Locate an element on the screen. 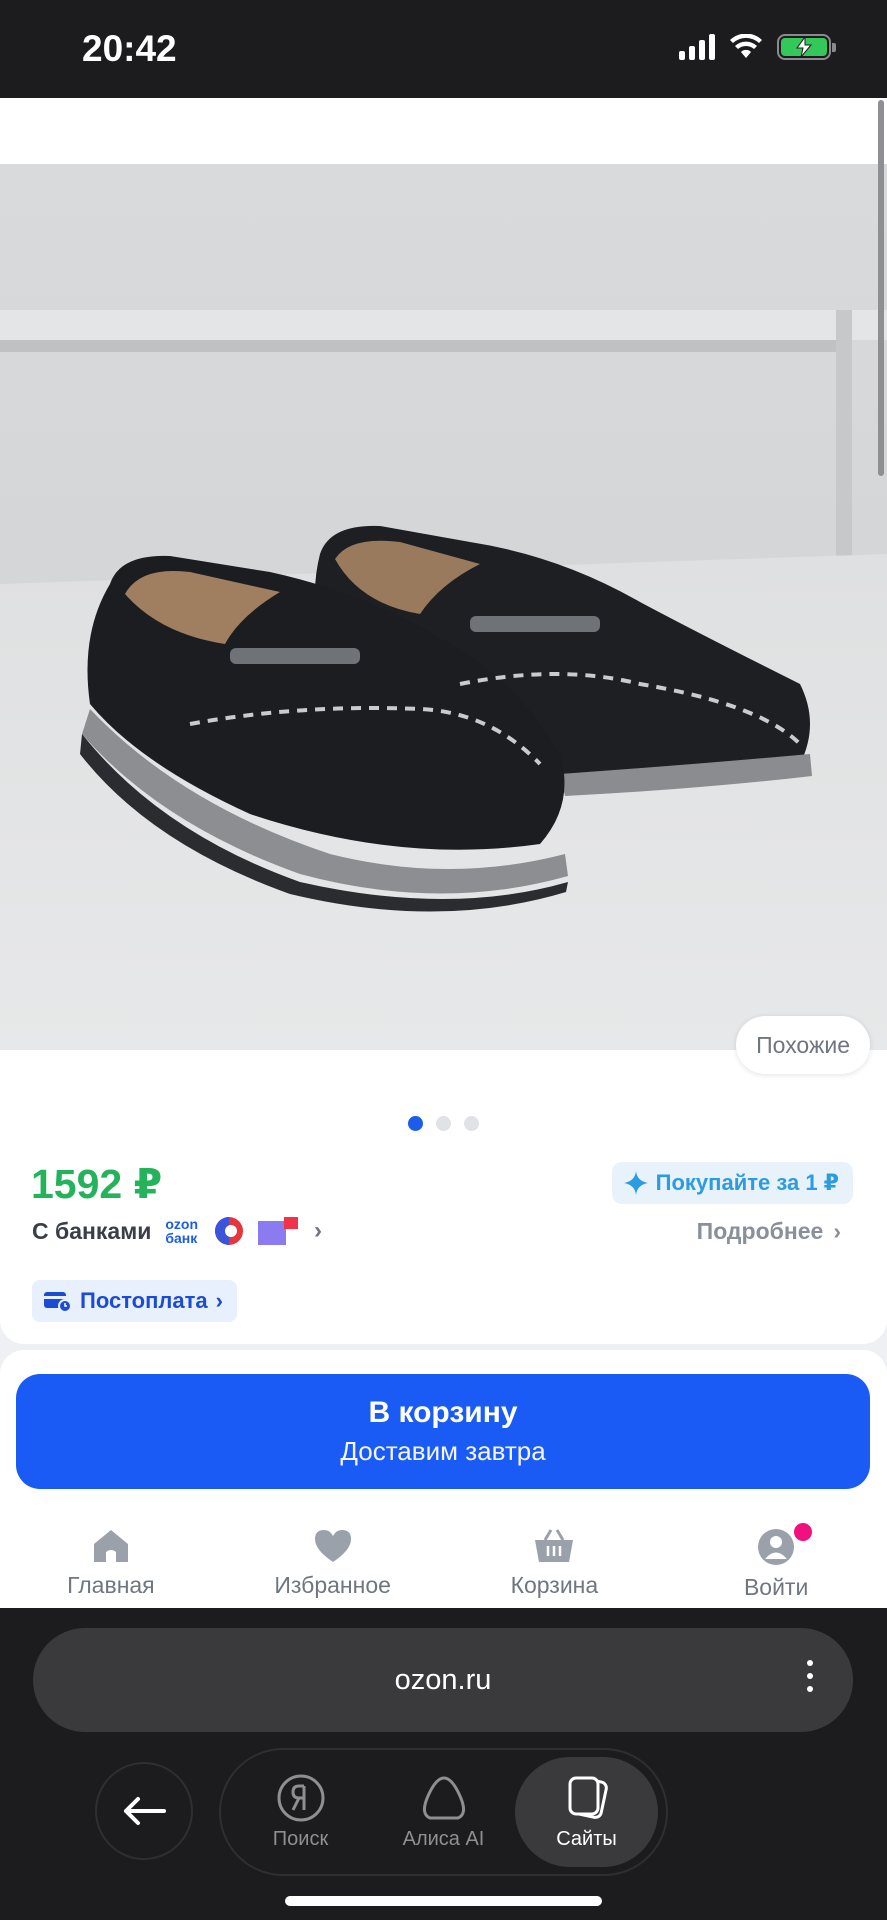 Image resolution: width=887 pixels, height=1920 pixels. nav-cart-label: Корзина is located at coordinates (554, 1585).